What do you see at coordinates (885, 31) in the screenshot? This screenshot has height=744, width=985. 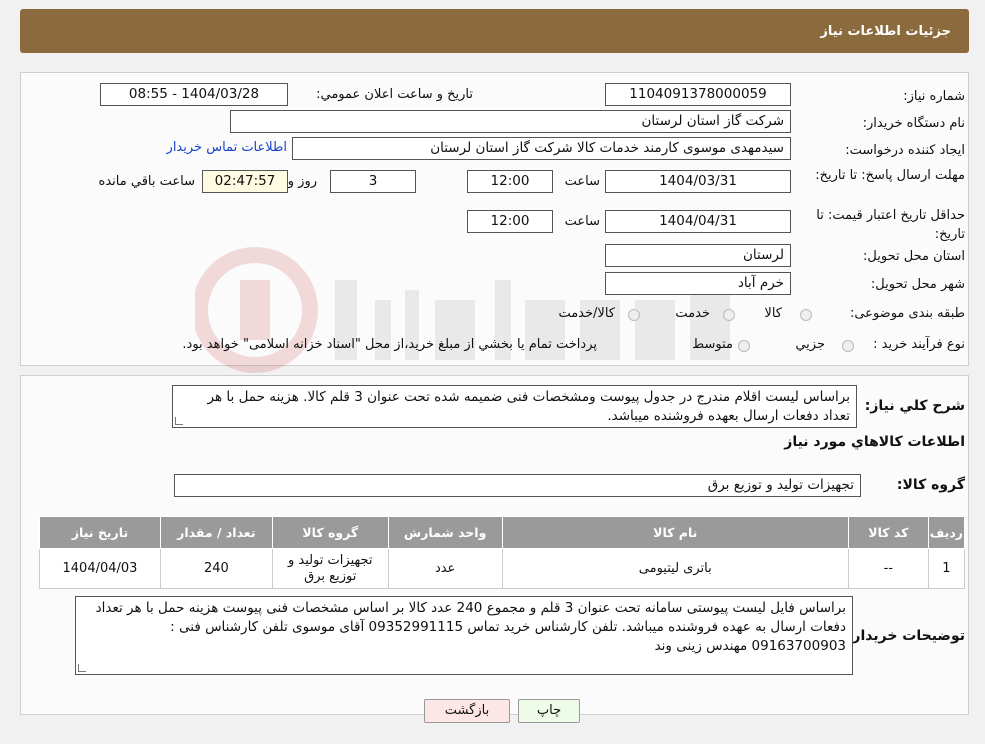 I see `page-title: جزئیات اطلاعات نیاز` at bounding box center [885, 31].